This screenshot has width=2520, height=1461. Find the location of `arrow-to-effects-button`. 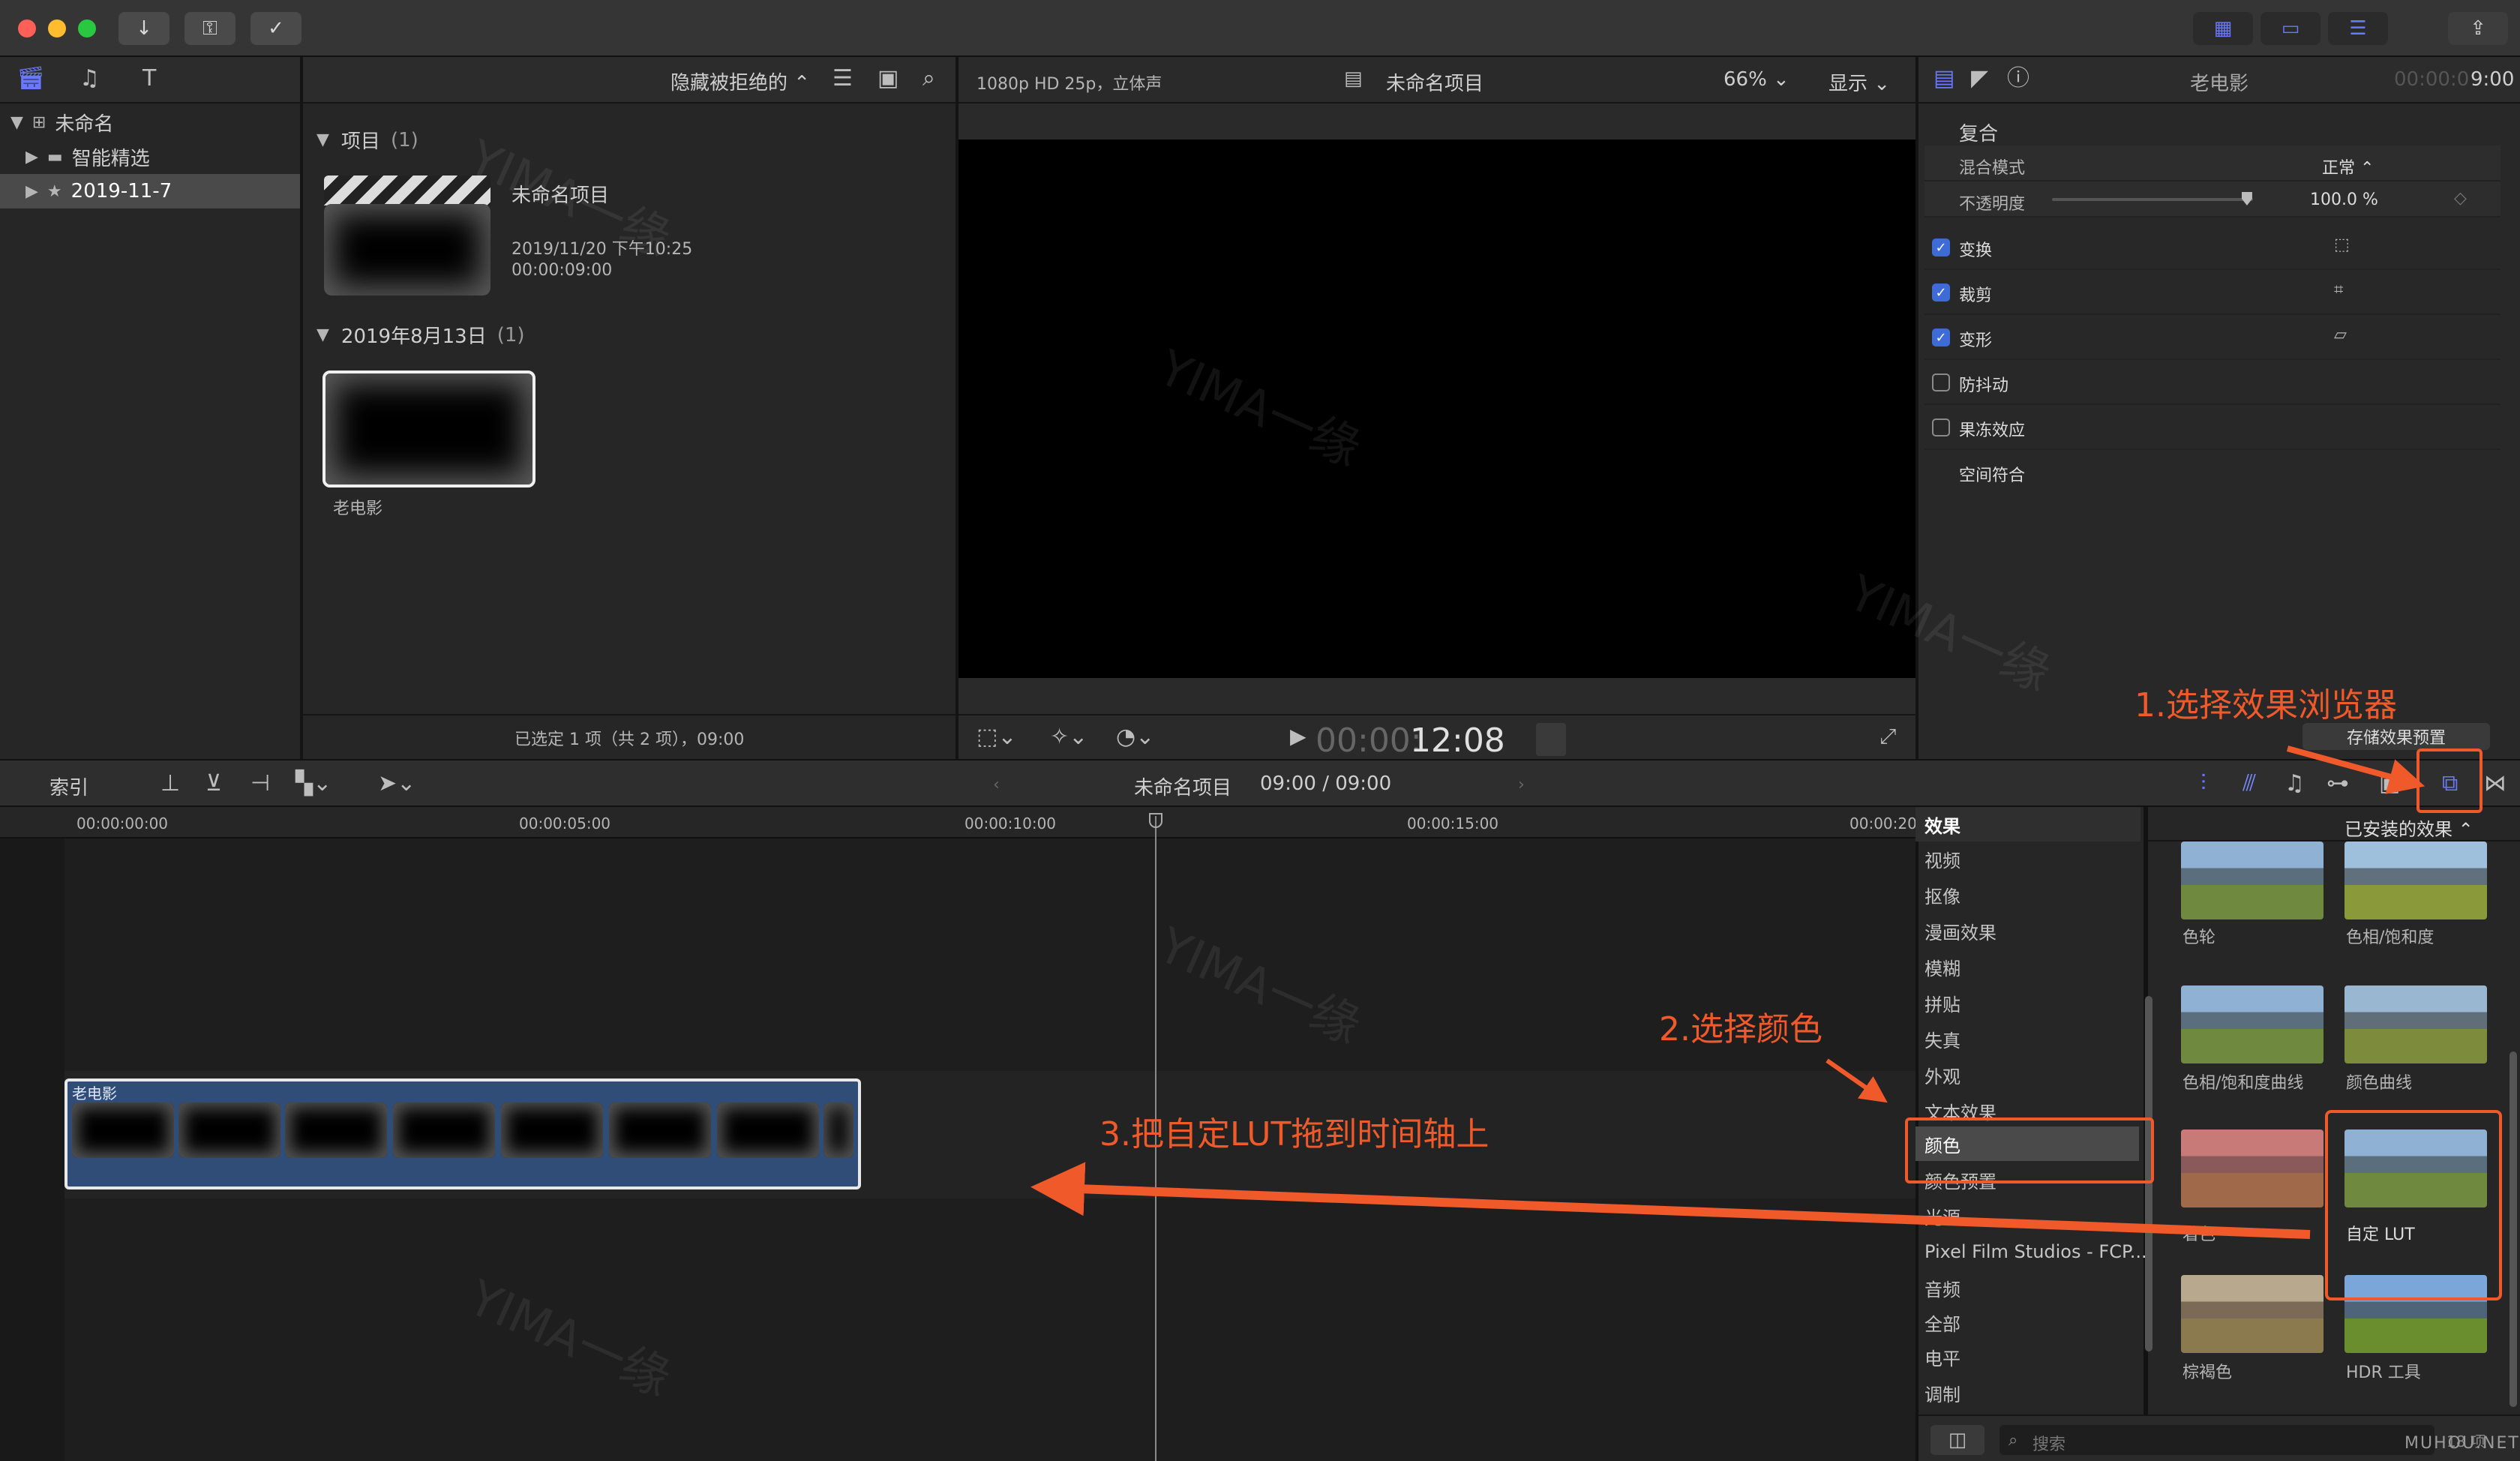

arrow-to-effects-button is located at coordinates (2356, 770).